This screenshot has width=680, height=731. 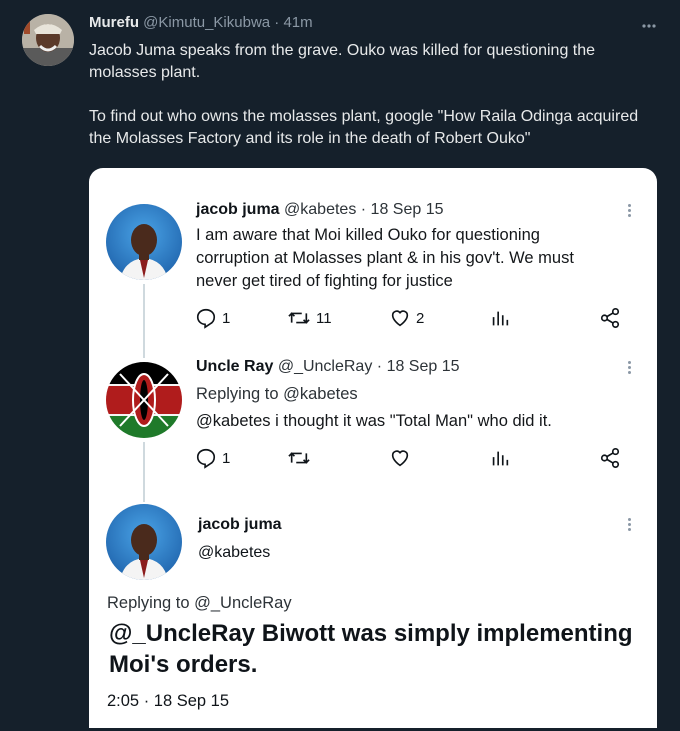 I want to click on retweet-count: 11, so click(x=324, y=318).